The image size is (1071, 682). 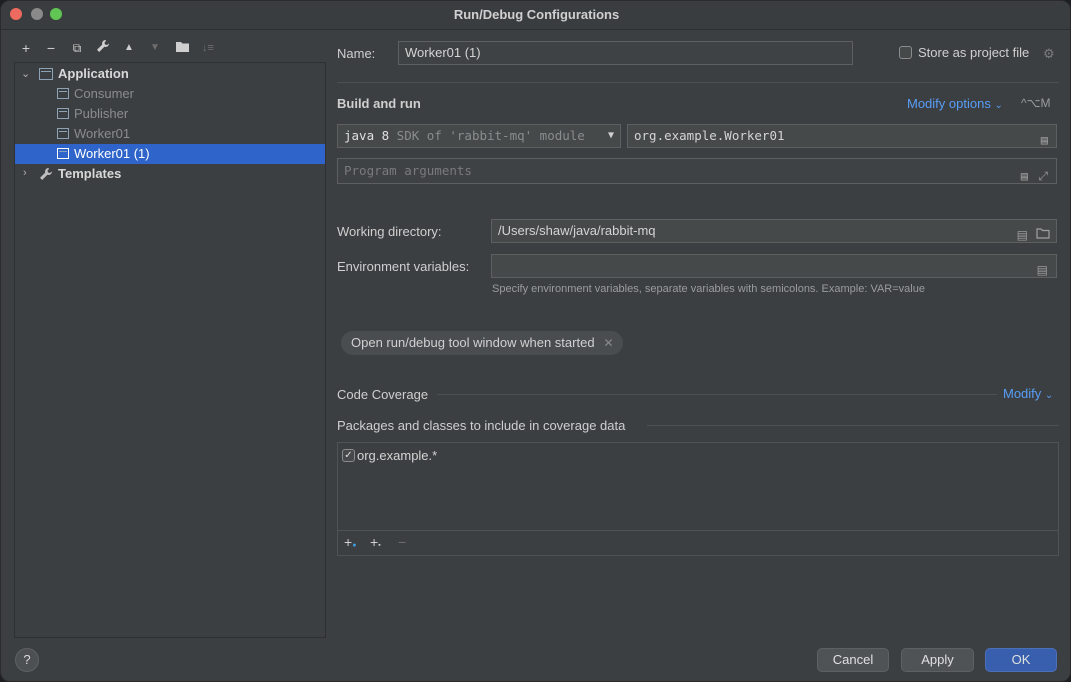 I want to click on tree-item-label: Consumer, so click(x=104, y=93).